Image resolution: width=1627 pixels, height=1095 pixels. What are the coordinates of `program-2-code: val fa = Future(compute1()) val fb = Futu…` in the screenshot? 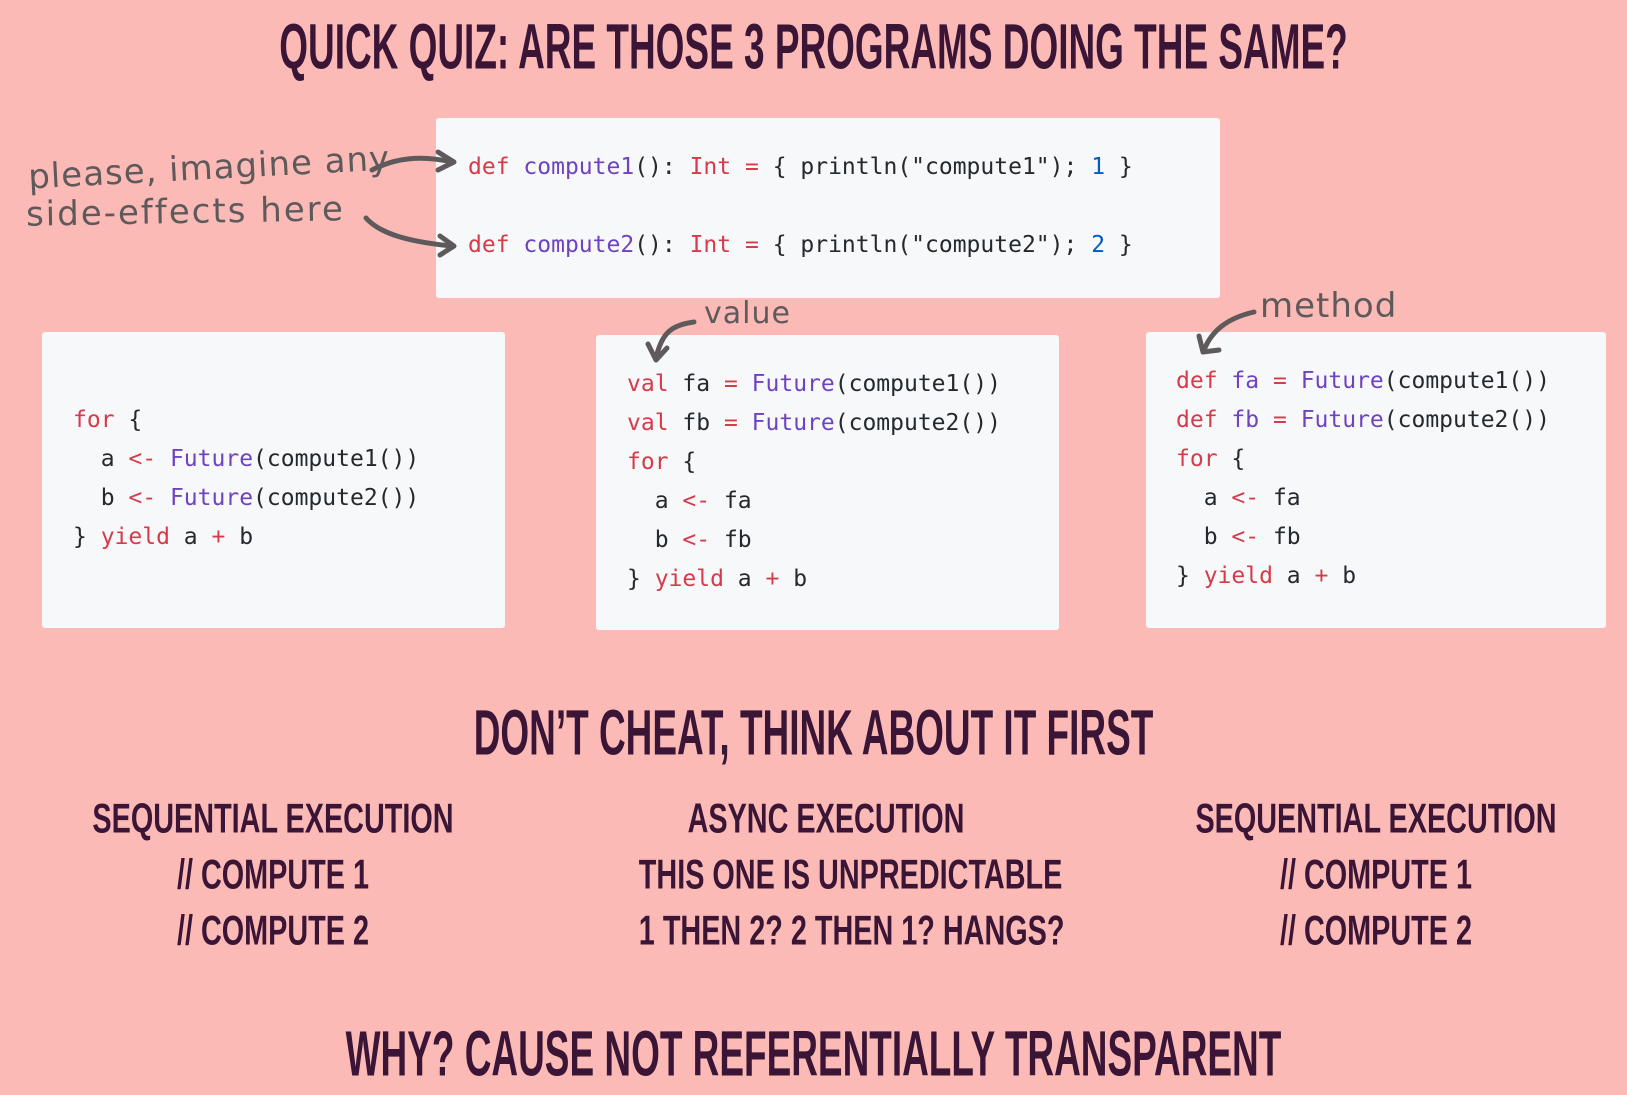 It's located at (814, 482).